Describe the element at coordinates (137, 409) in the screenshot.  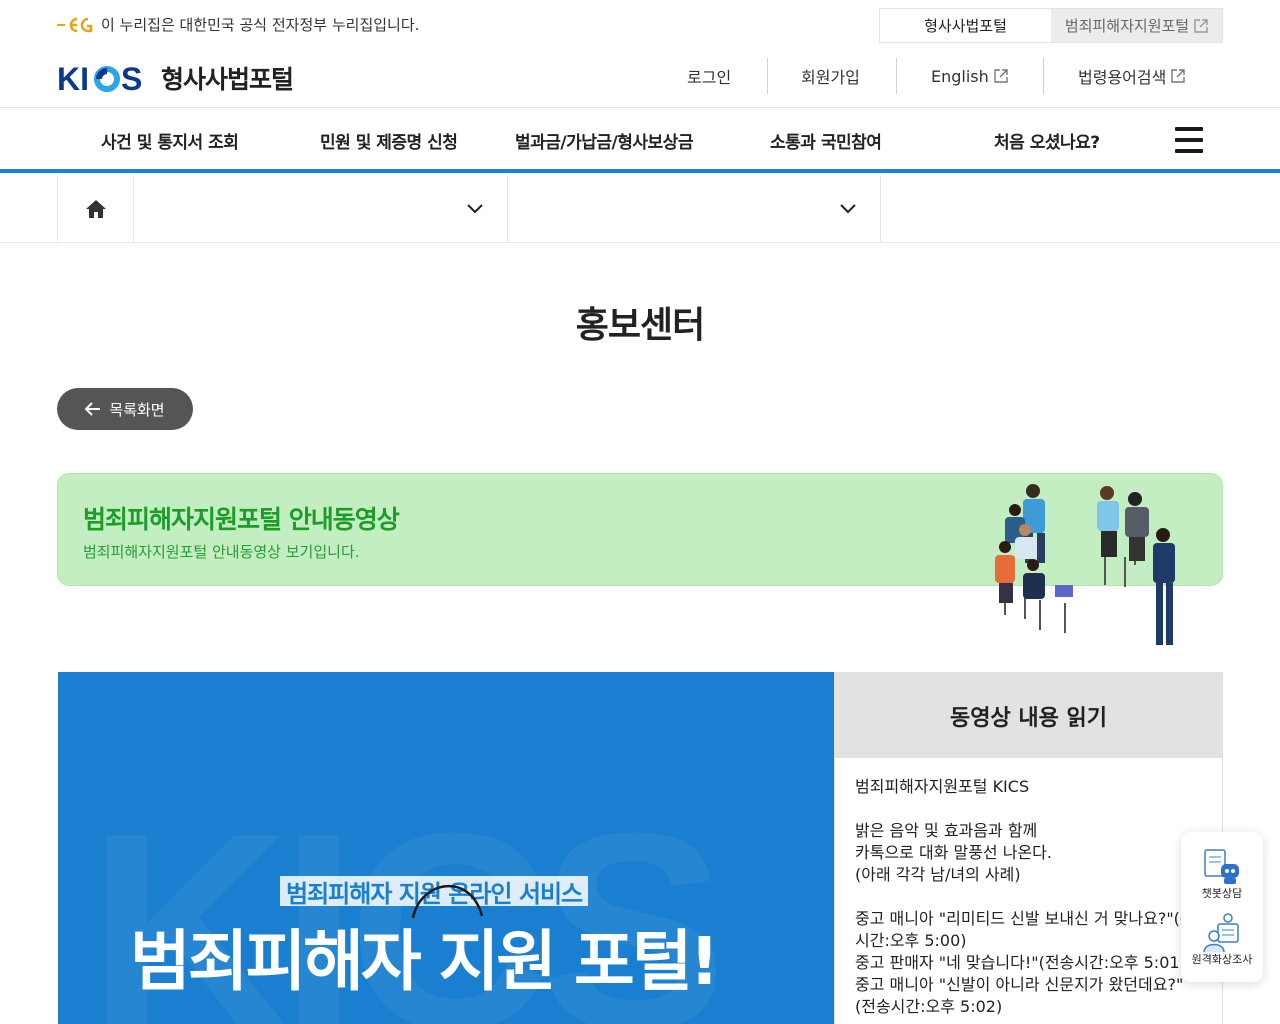
I see `back-label: 목록화면` at that location.